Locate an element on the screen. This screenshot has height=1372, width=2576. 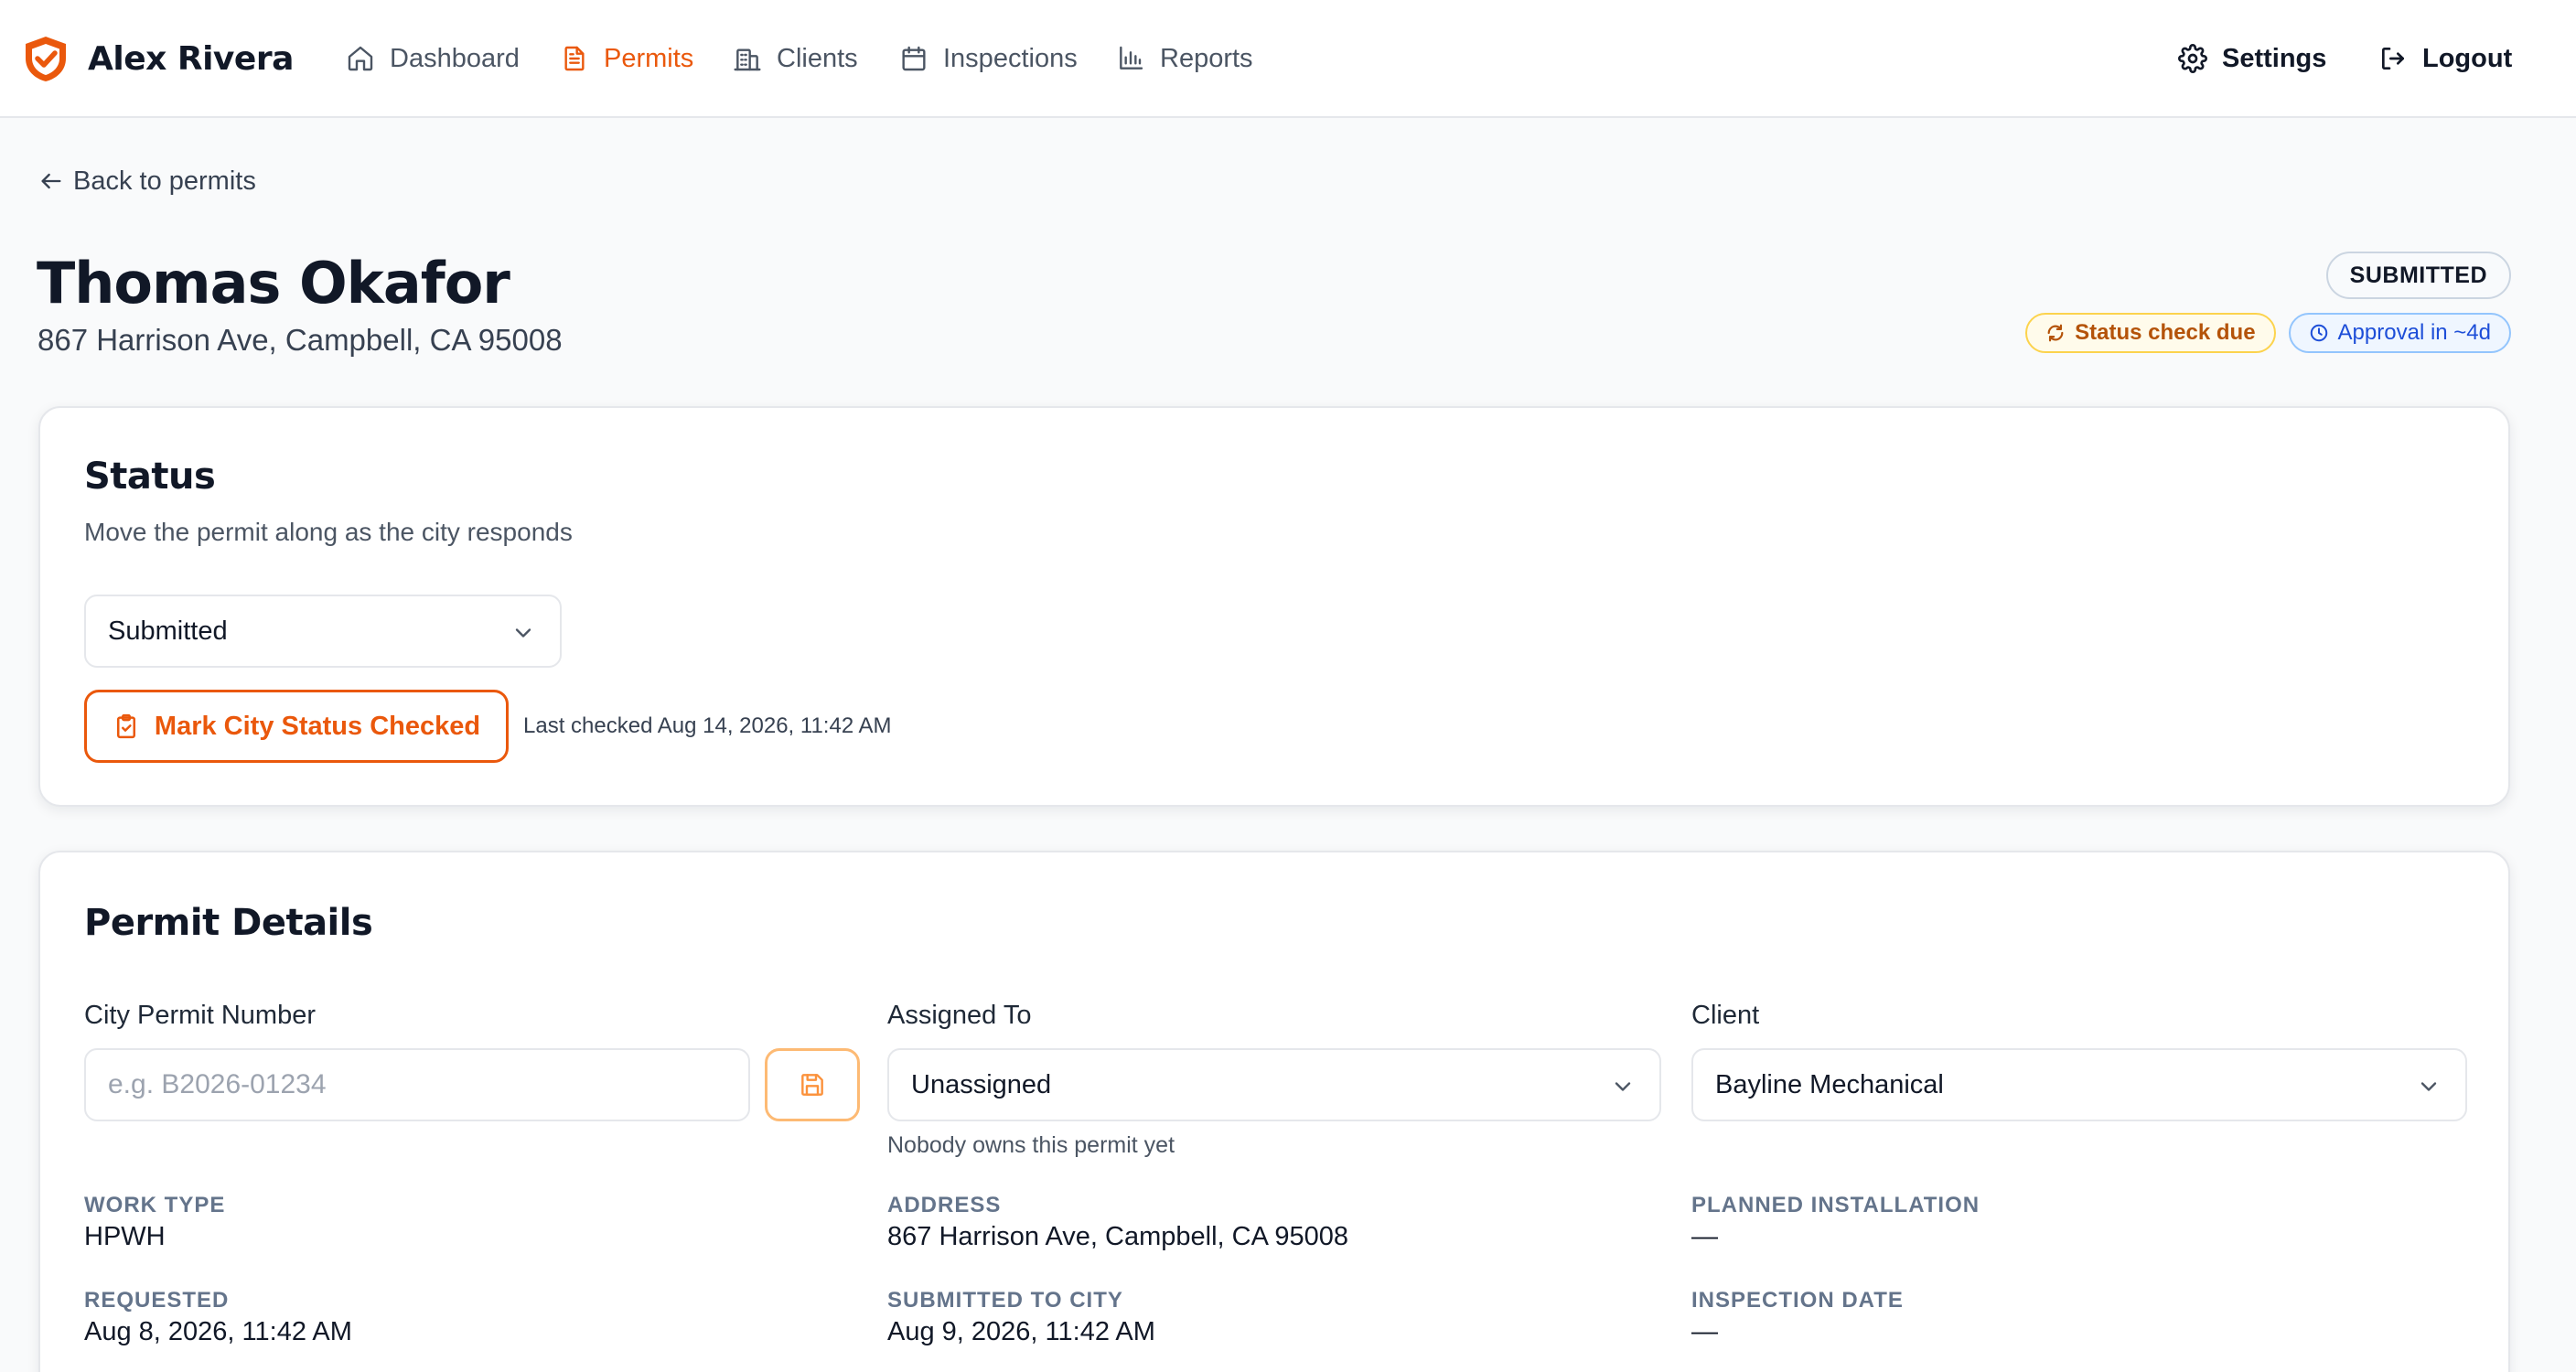
logout-icon is located at coordinates (2393, 59).